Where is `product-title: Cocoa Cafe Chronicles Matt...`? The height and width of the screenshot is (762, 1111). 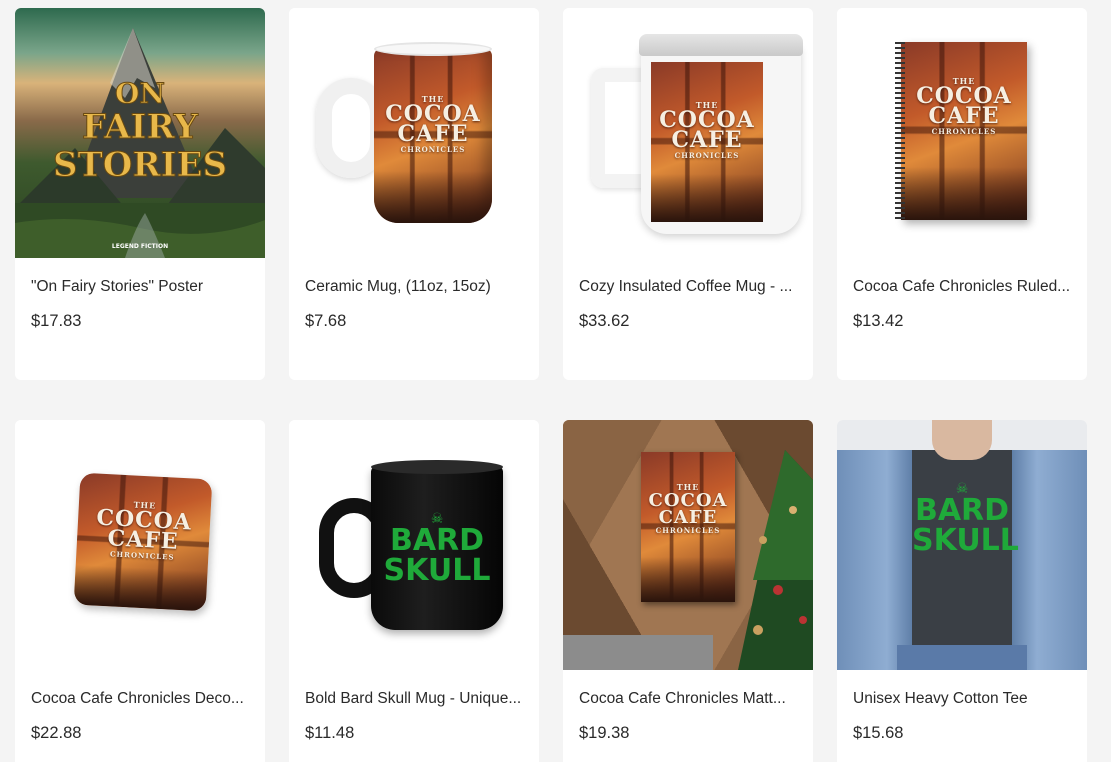
product-title: Cocoa Cafe Chronicles Matt... is located at coordinates (691, 699).